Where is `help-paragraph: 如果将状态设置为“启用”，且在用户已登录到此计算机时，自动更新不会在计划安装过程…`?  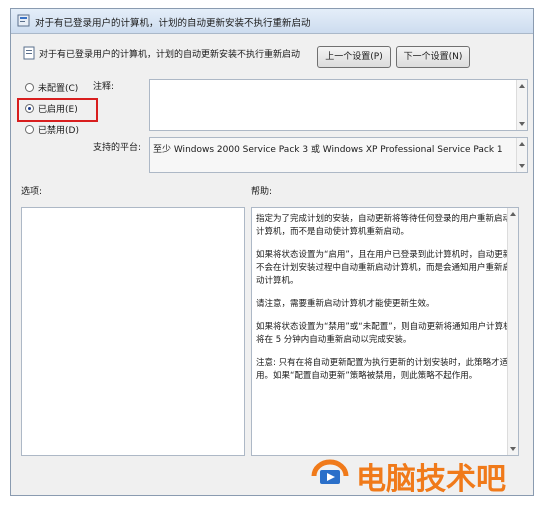
help-paragraph: 如果将状态设置为“启用”，且在用户已登录到此计算机时，自动更新不会在计划安装过程… is located at coordinates (384, 268).